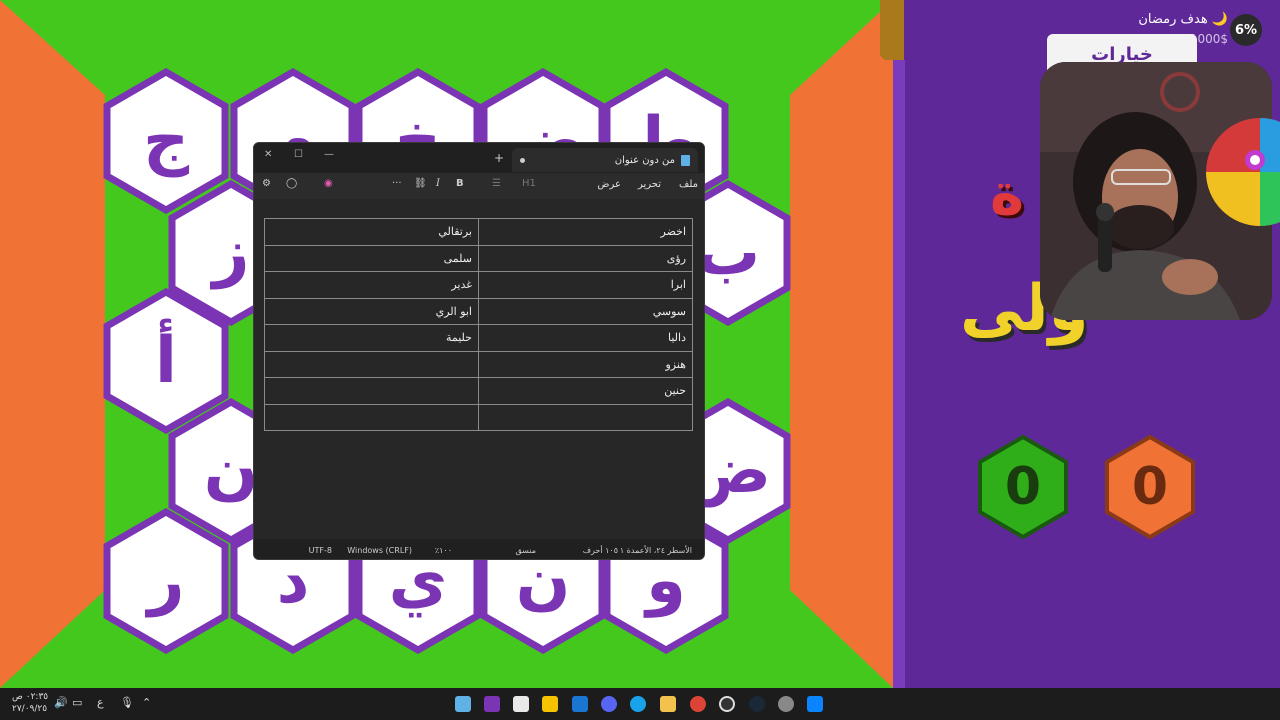 Image resolution: width=1280 pixels, height=720 pixels. Describe the element at coordinates (479, 158) in the screenshot. I see `notepad-titlebar: من دون عنوان + ✕ ☐ —` at that location.